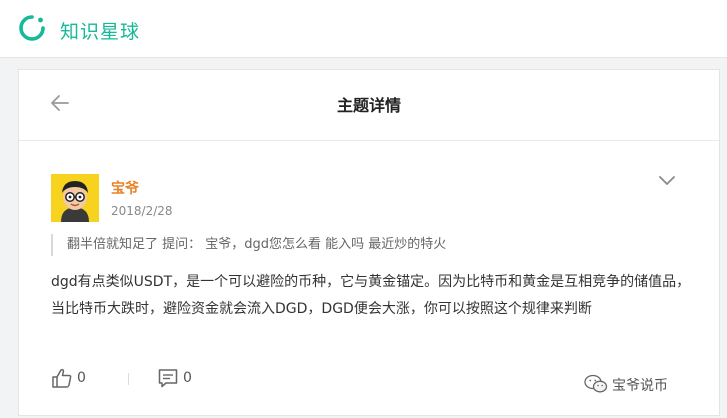  What do you see at coordinates (128, 379) in the screenshot?
I see `action-divider` at bounding box center [128, 379].